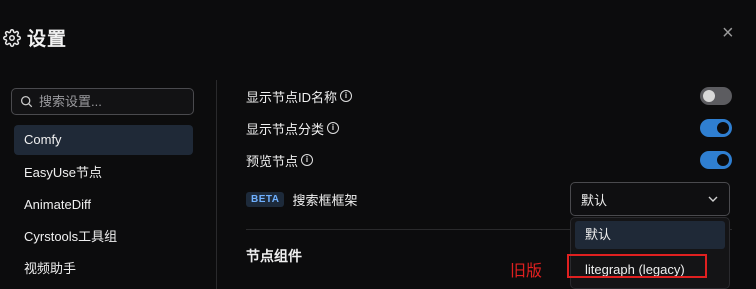  Describe the element at coordinates (650, 253) in the screenshot. I see `dropdown-menu: 默认 litegraph (legacy)` at that location.